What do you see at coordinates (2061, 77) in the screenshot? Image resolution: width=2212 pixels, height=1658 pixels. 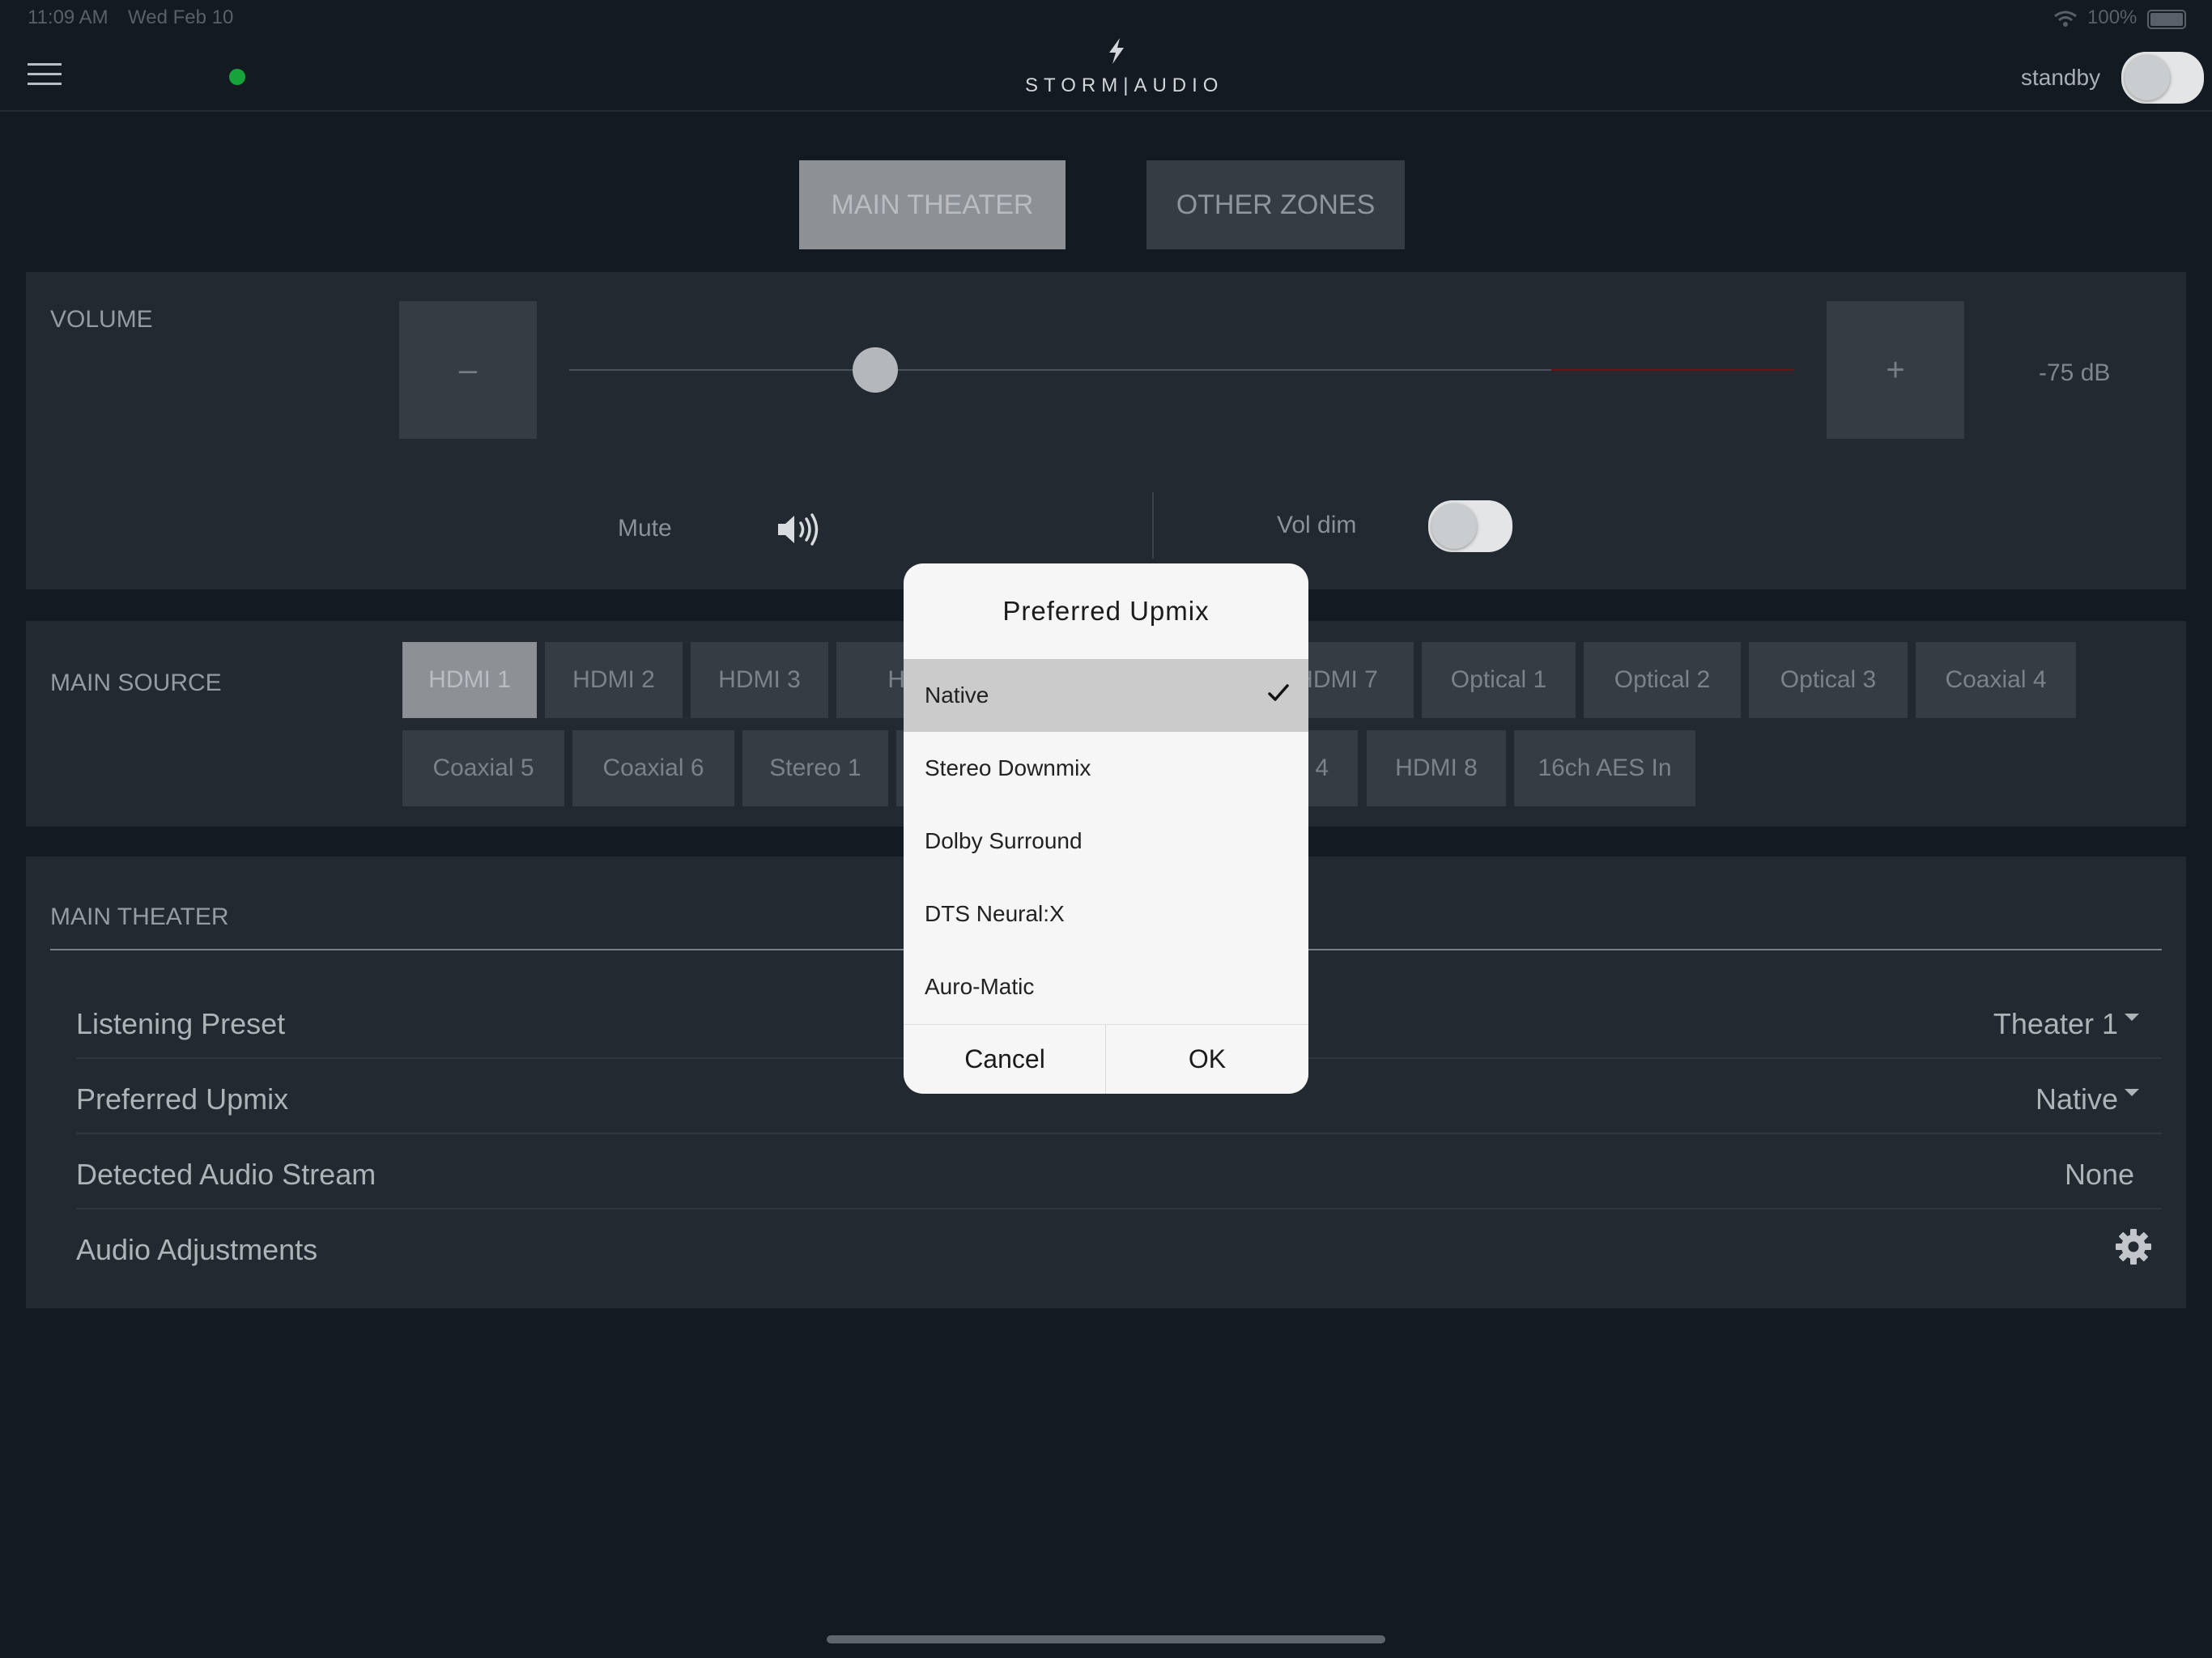 I see `standby-label: standby` at bounding box center [2061, 77].